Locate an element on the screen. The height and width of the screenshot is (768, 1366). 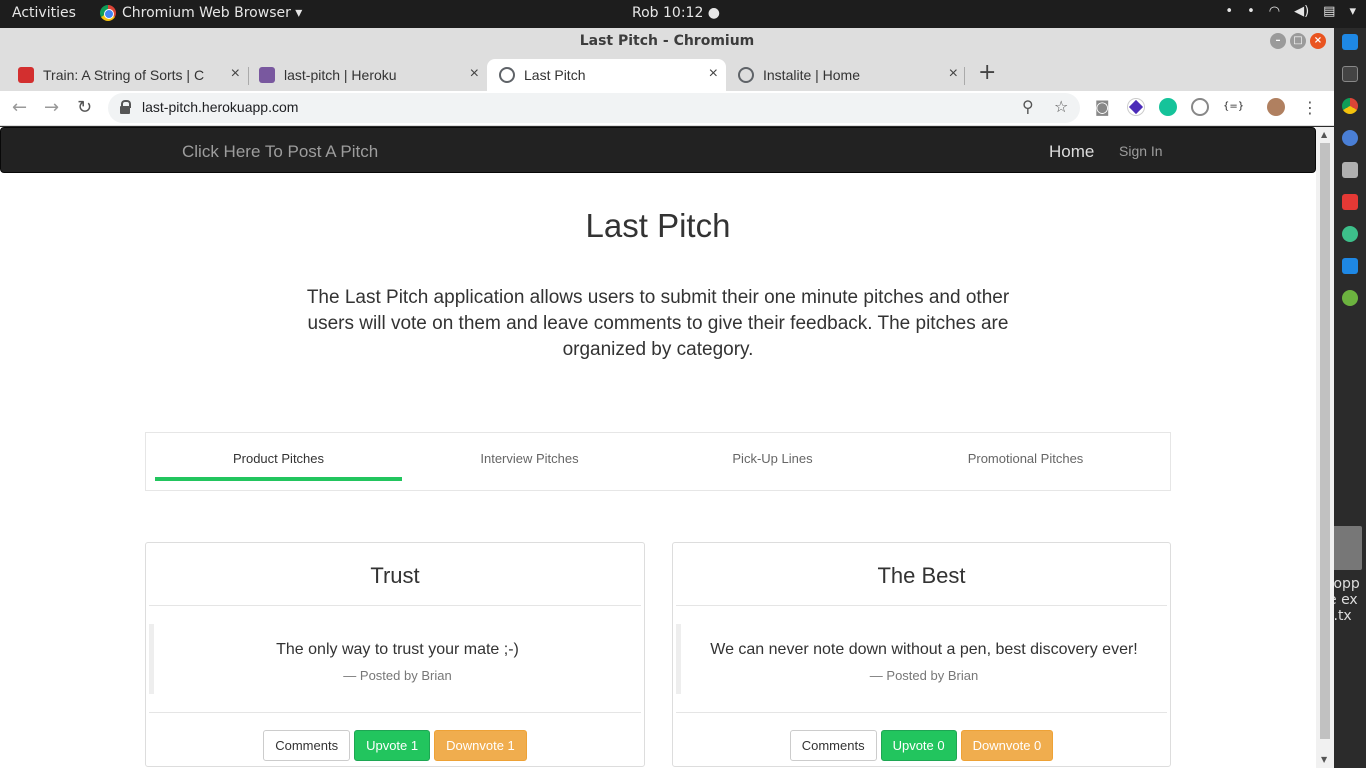
site-navbar: Click Here To Post A Pitch Home Sign In is located at coordinates (658, 150).